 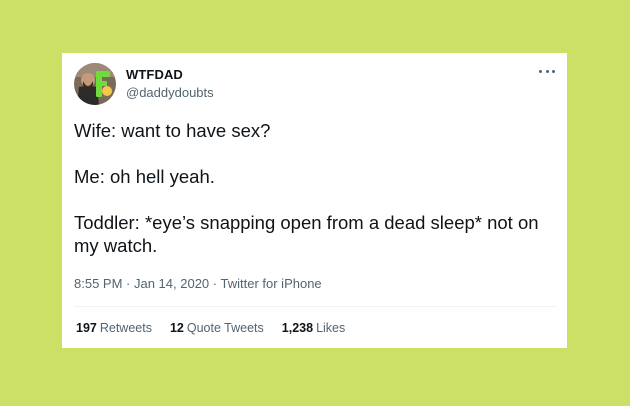 I want to click on quote-tweets-count: 12, so click(x=176, y=328).